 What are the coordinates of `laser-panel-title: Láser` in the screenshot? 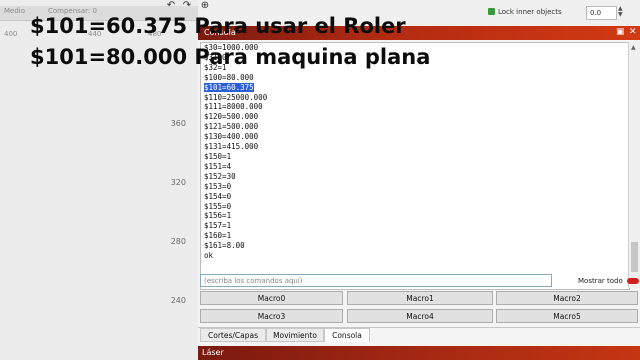 It's located at (213, 352).